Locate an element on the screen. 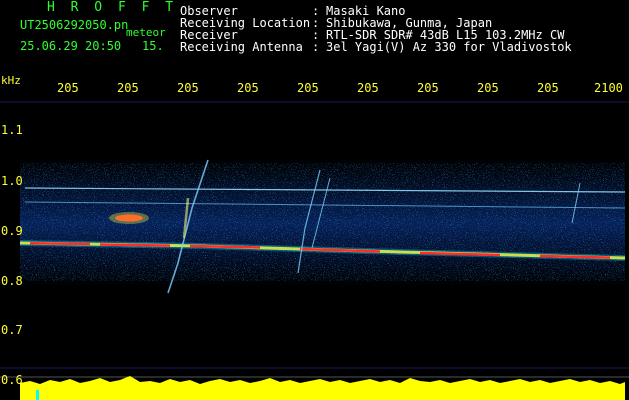 The width and height of the screenshot is (629, 400). spectrum-marker-cyan is located at coordinates (37, 395).